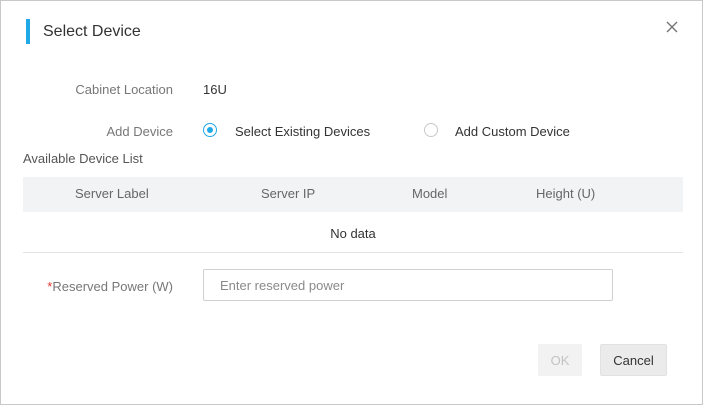 The height and width of the screenshot is (405, 703). Describe the element at coordinates (210, 130) in the screenshot. I see `radio-select-existing-devices` at that location.